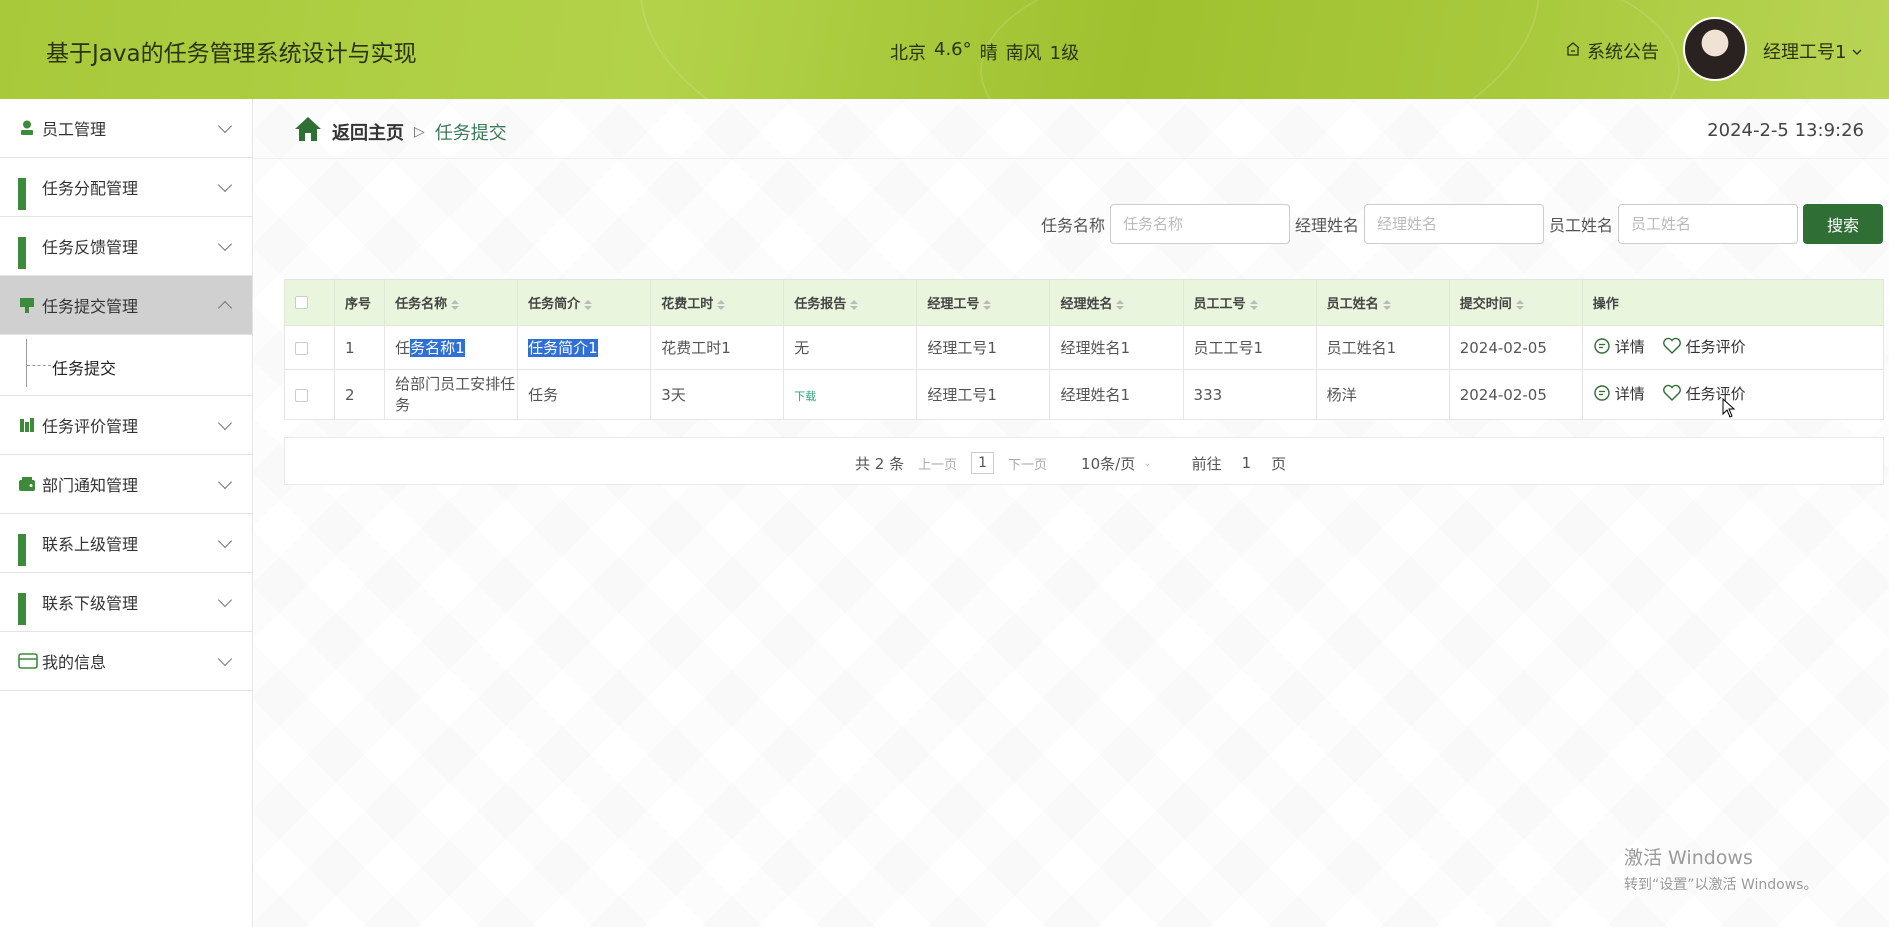  I want to click on col-header: 经理工号, so click(983, 302).